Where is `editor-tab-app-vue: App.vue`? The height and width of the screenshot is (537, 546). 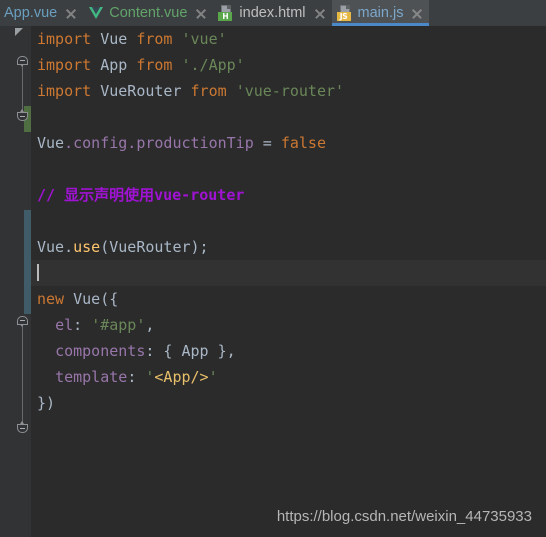 editor-tab-app-vue: App.vue is located at coordinates (42, 13).